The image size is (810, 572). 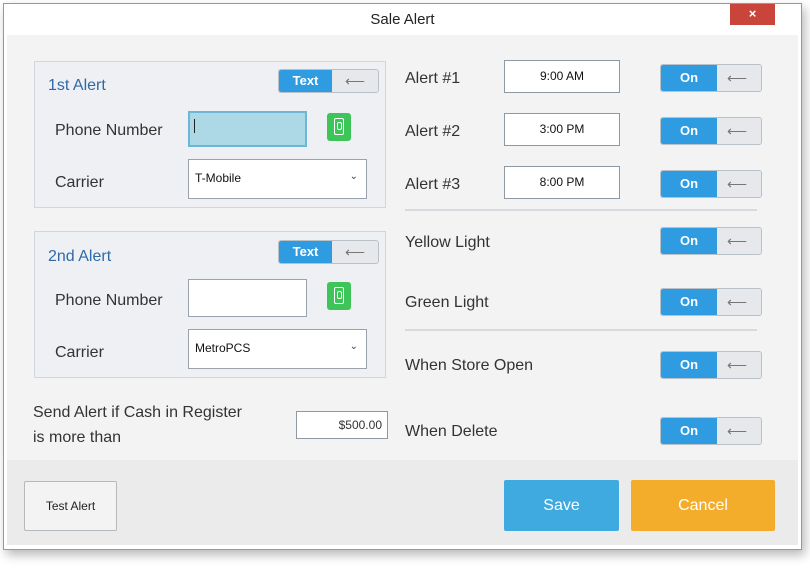 I want to click on store-open-toggle: On ⟵, so click(x=711, y=365).